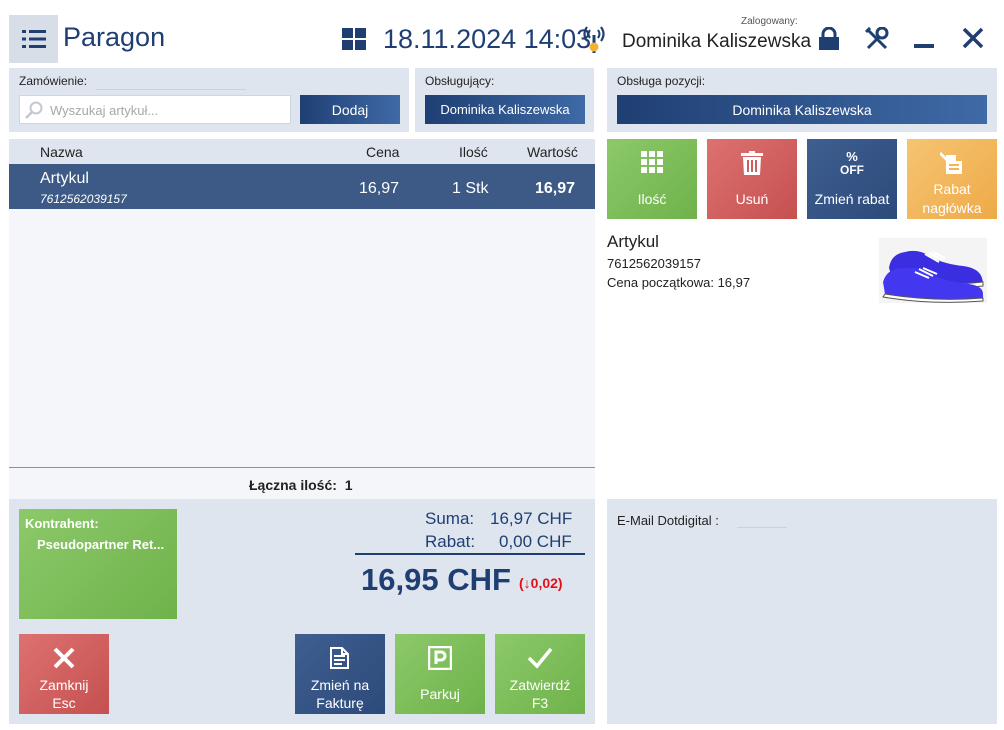 This screenshot has width=1004, height=730. I want to click on parking-icon, so click(440, 658).